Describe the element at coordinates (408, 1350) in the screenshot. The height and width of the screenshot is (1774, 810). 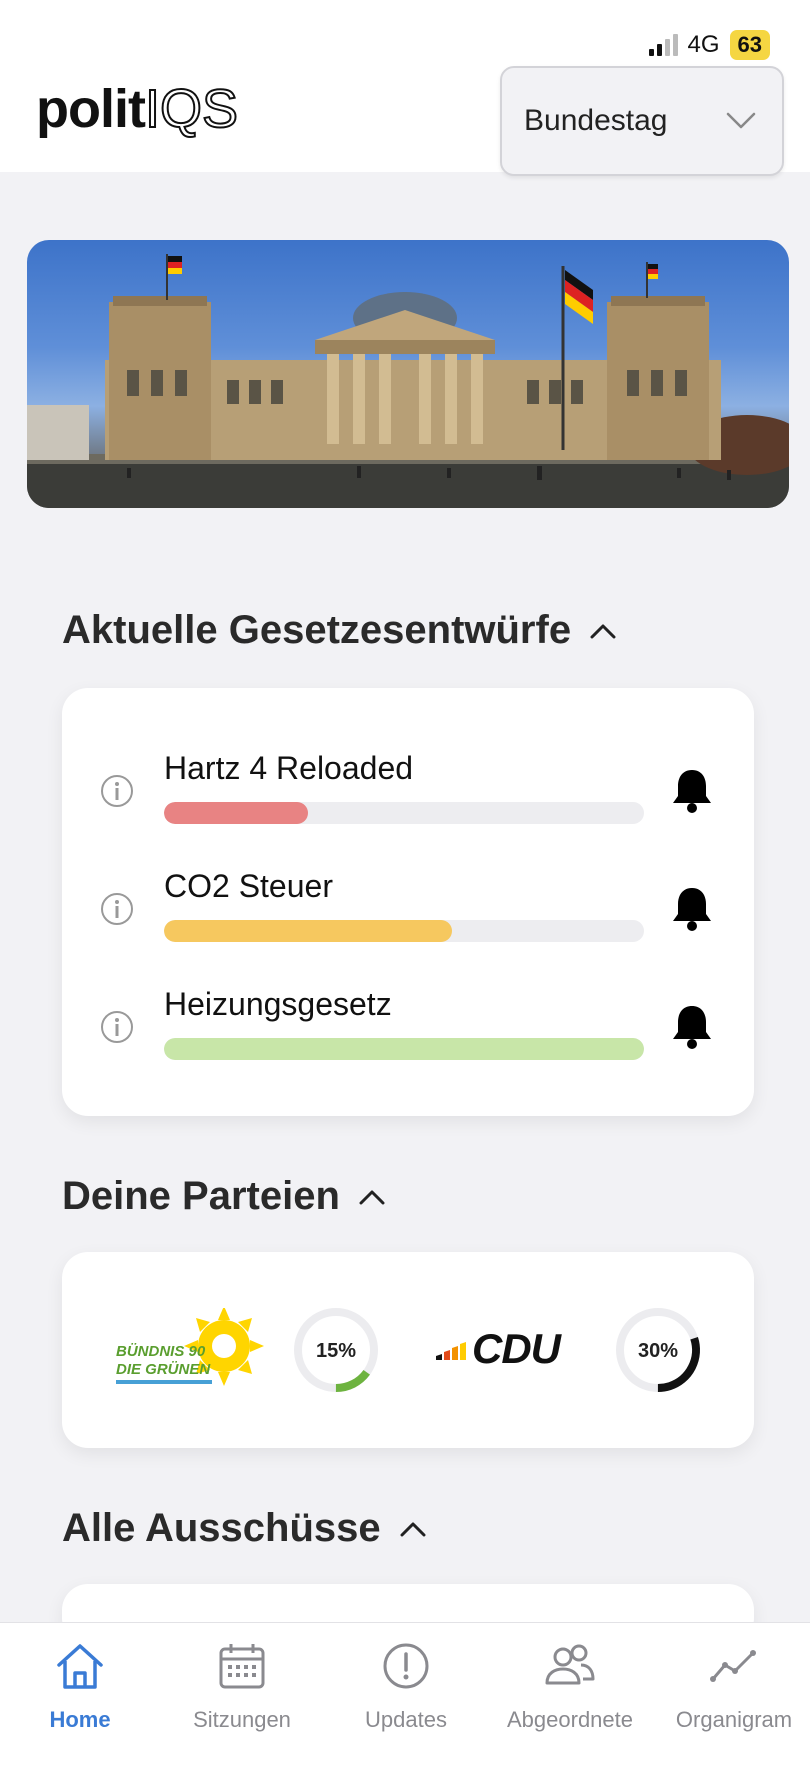
I see `parties-card: BÜNDNIS 90 DIE GRÜNEN 15% CDU 30%` at that location.